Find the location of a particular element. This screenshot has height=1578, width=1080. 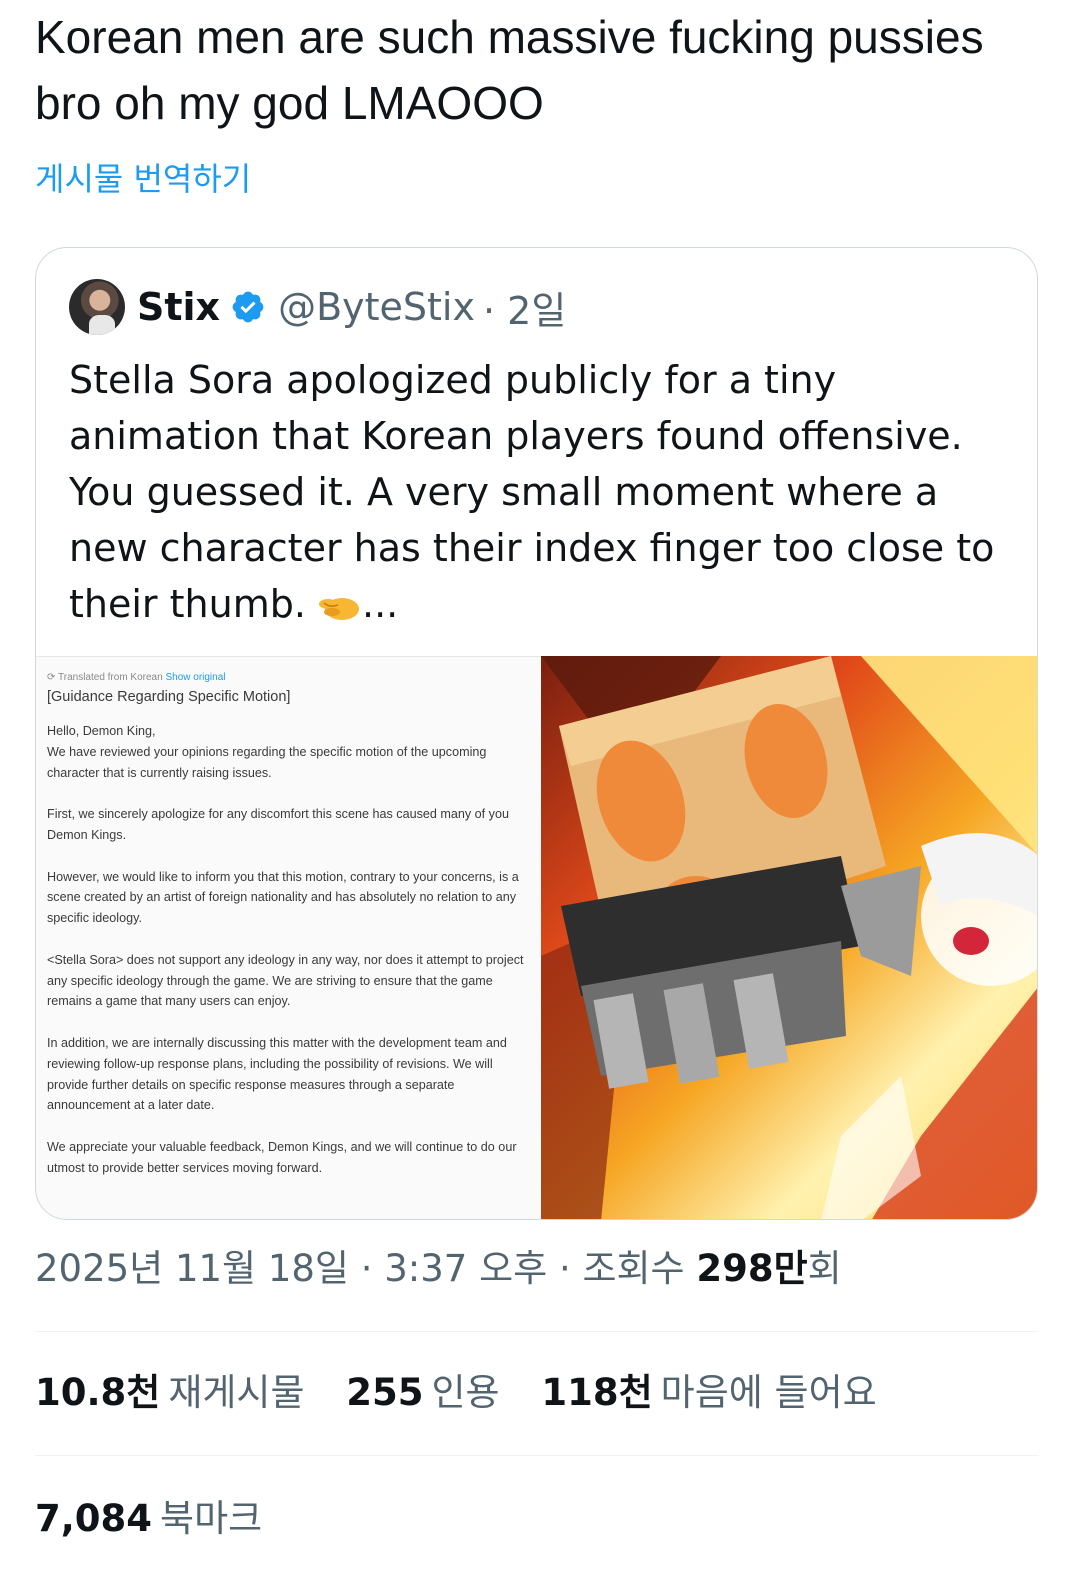

engagement-stats: 10.8천 재게시물 255 인용 118천 마음에 들어요 is located at coordinates (471, 1393).